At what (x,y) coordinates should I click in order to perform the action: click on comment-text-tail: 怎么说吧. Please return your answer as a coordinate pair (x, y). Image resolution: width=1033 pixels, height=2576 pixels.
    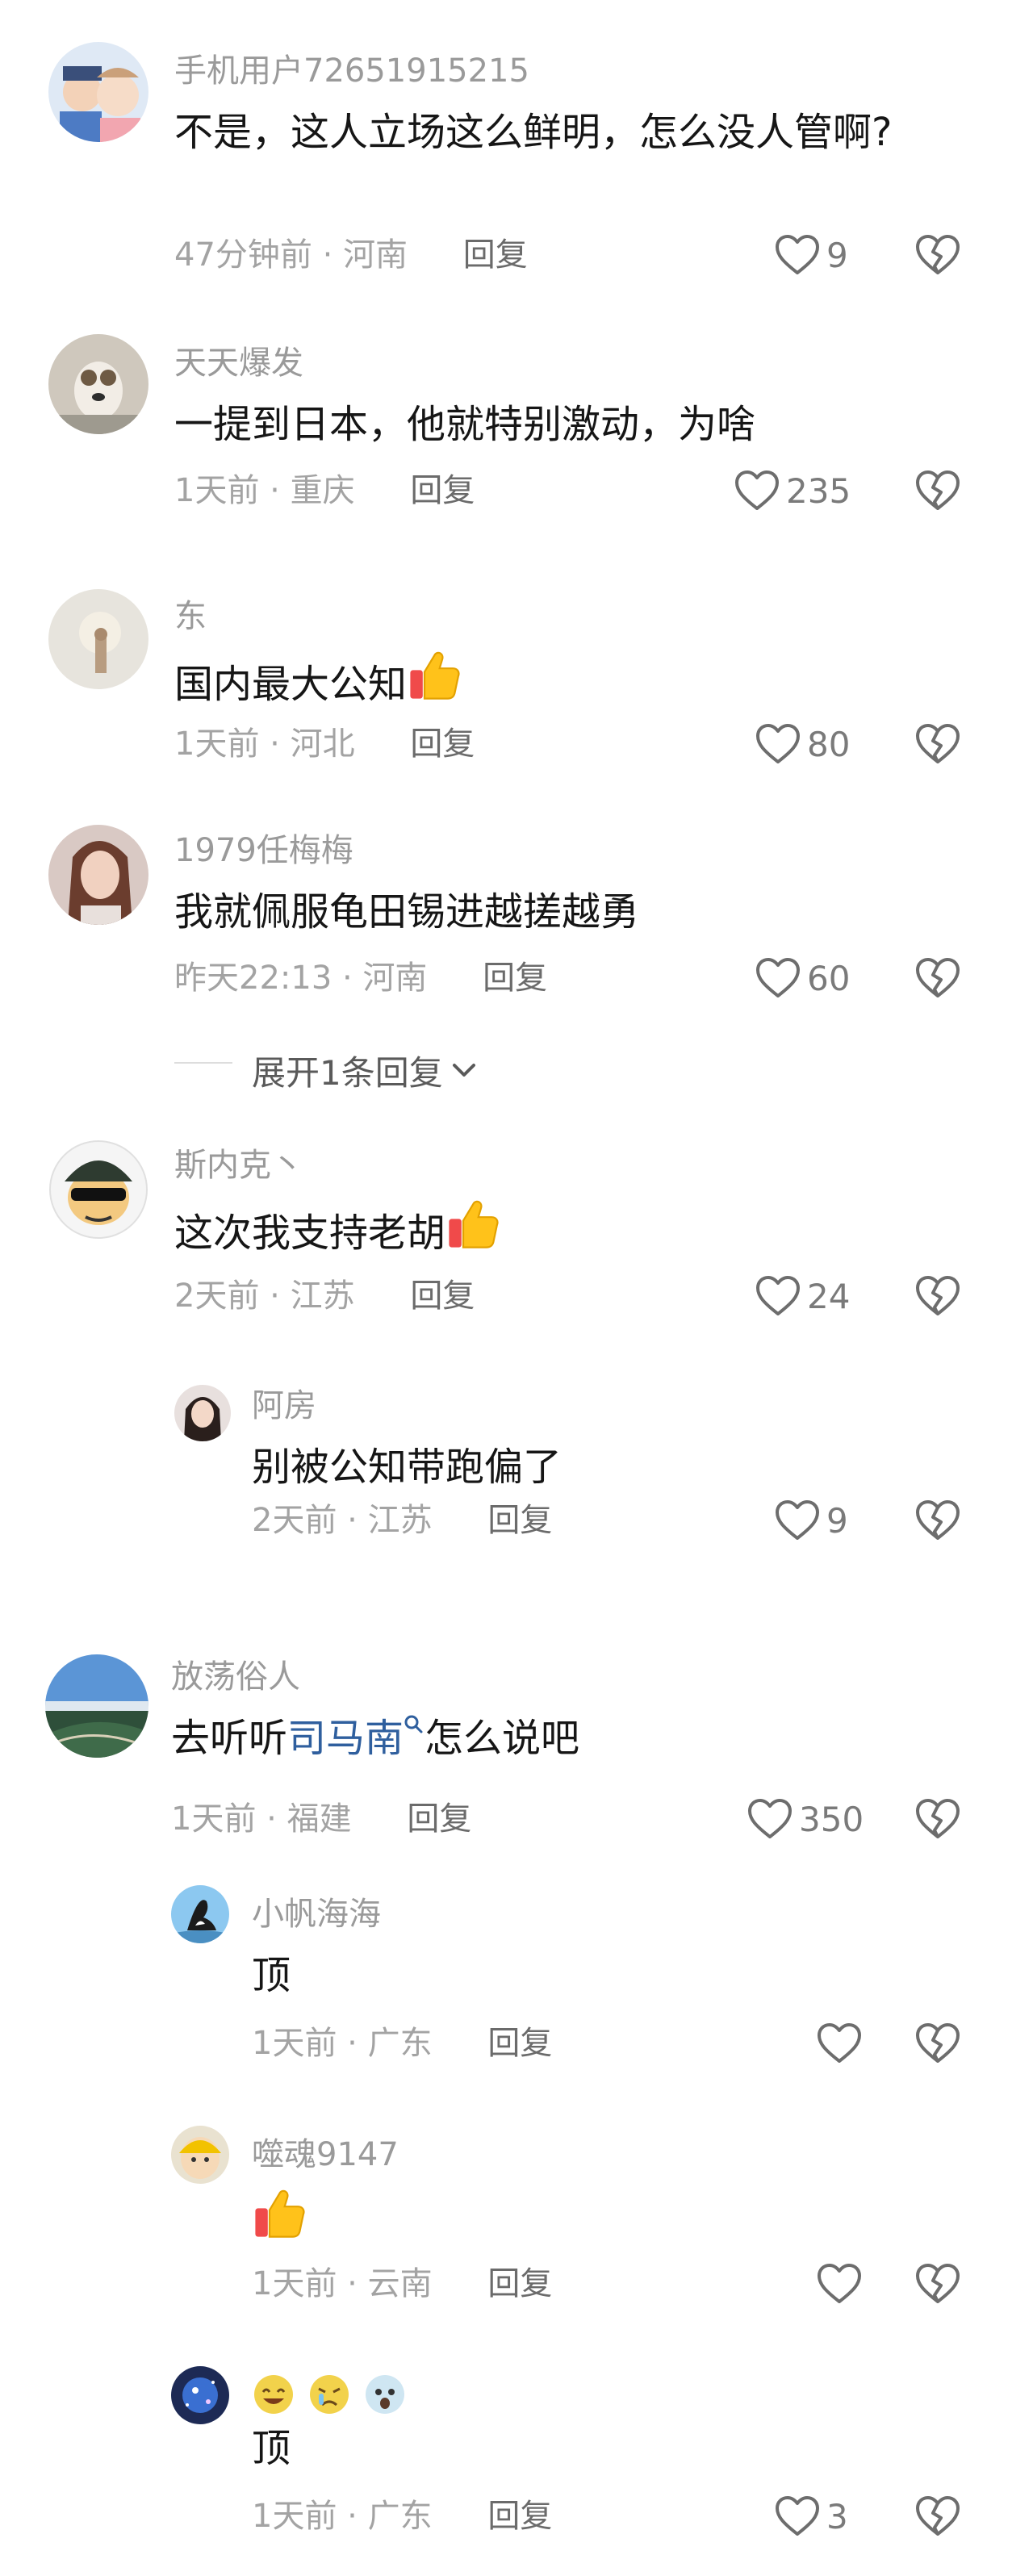
    Looking at the image, I should click on (502, 1738).